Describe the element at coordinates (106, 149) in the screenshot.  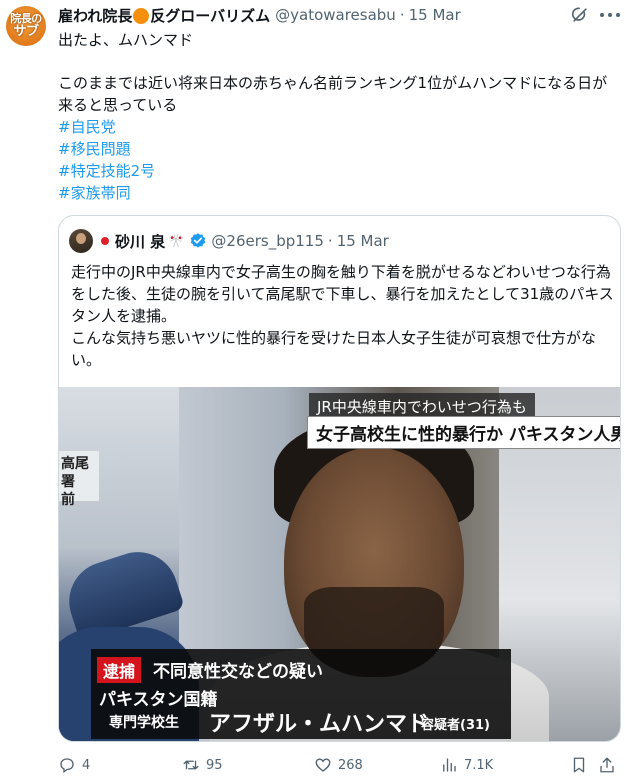
I see `hashtag-link: #移民問題` at that location.